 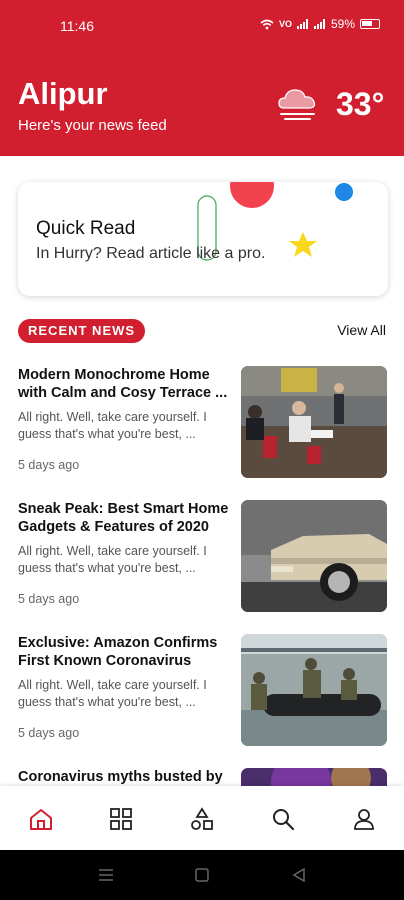 I want to click on news-item: Coronavirus myths busted by, so click(x=202, y=777).